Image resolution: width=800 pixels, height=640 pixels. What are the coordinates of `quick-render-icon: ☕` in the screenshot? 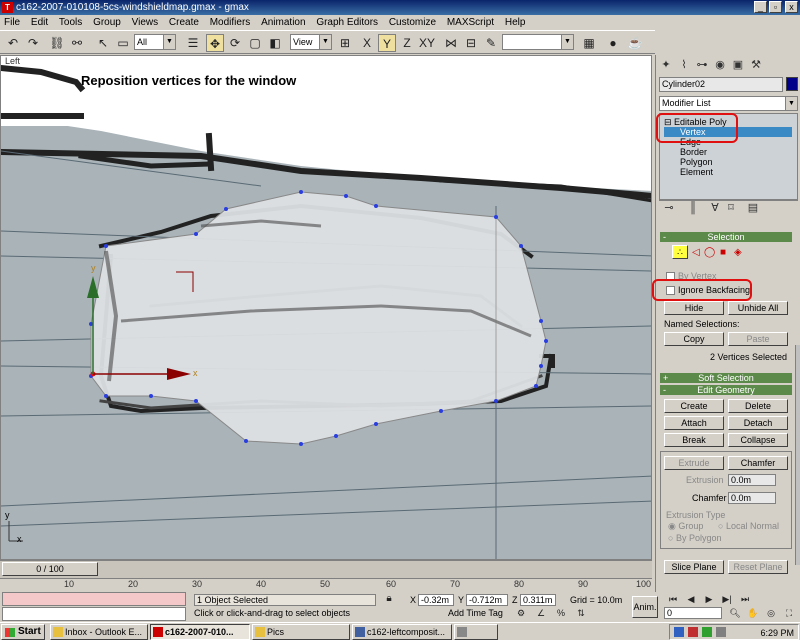 It's located at (635, 43).